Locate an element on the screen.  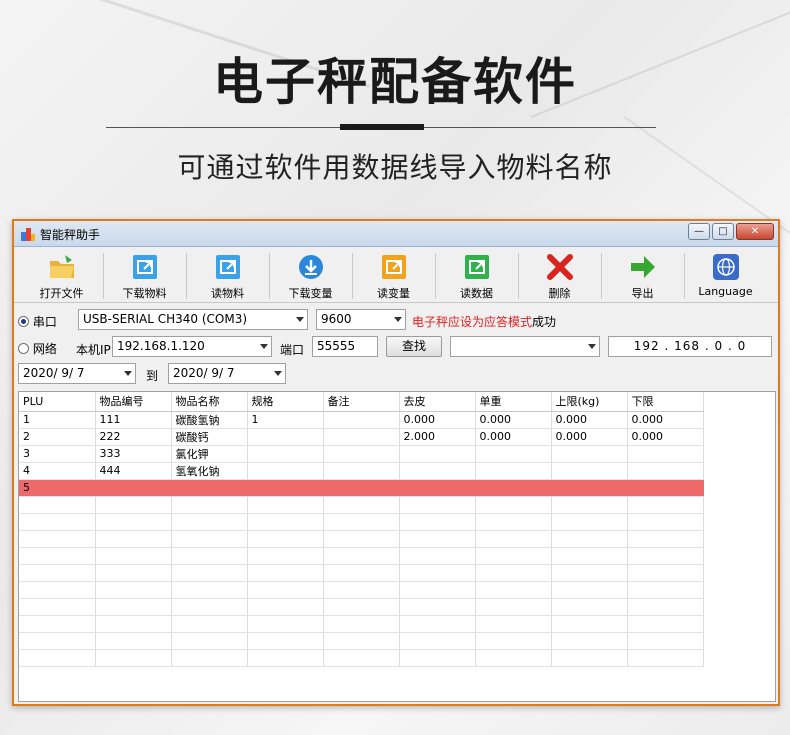
column-header: 规格 is located at coordinates (285, 402).